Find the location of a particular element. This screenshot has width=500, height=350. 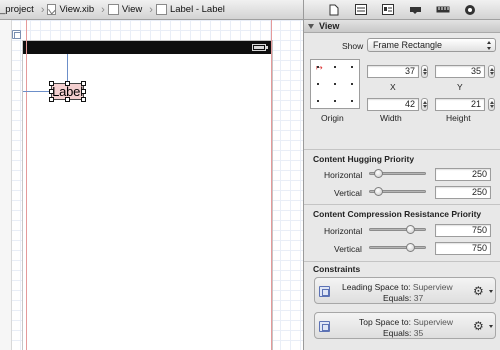

height-stepper is located at coordinates (491, 104).